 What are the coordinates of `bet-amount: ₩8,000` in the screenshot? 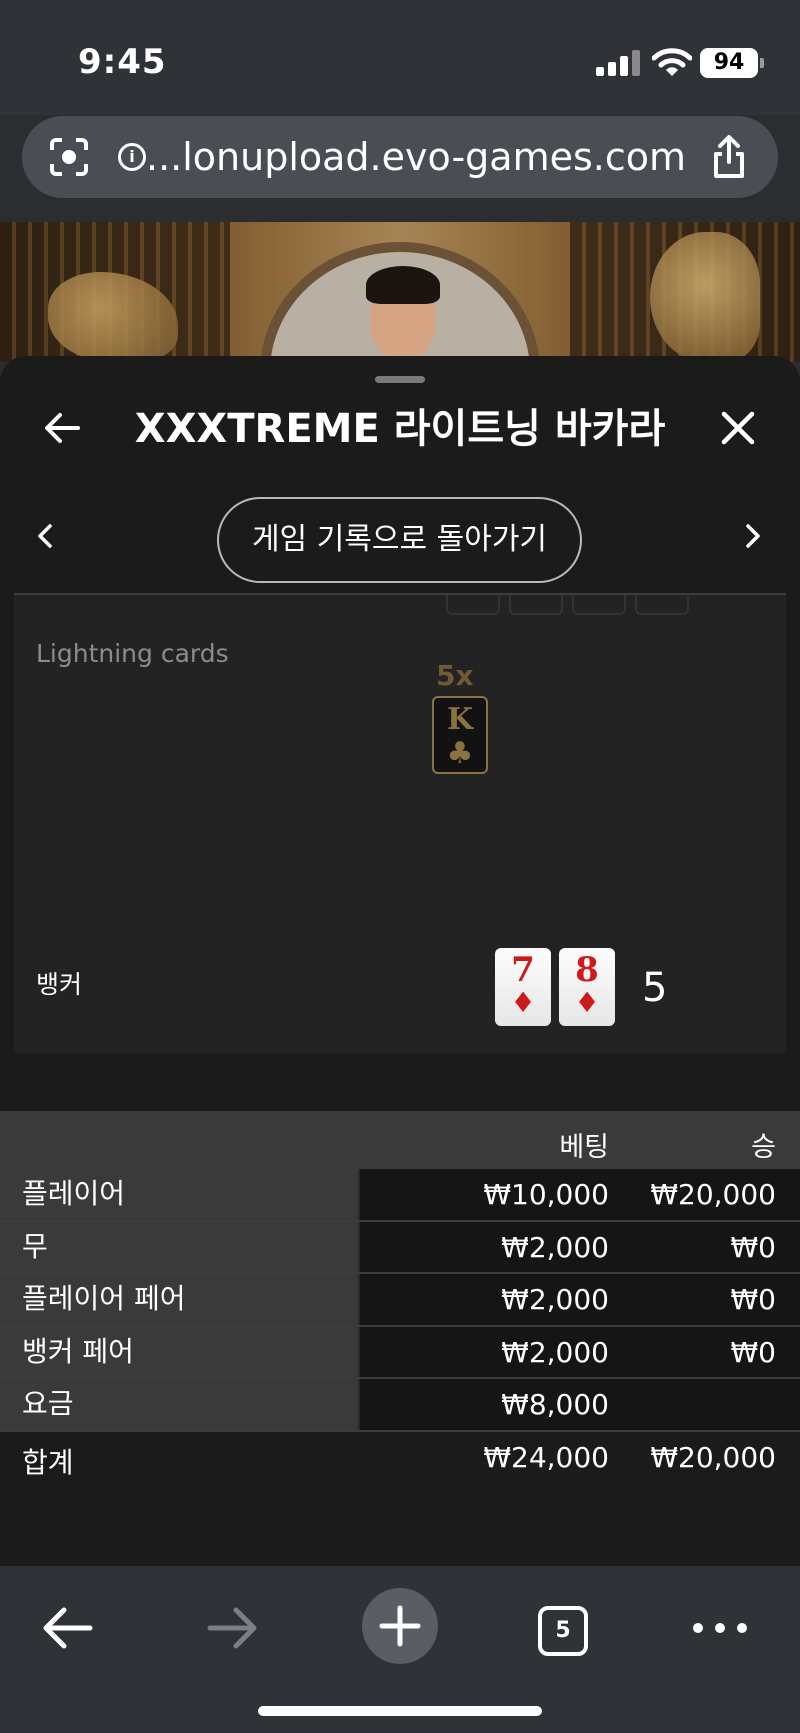 It's located at (555, 1405).